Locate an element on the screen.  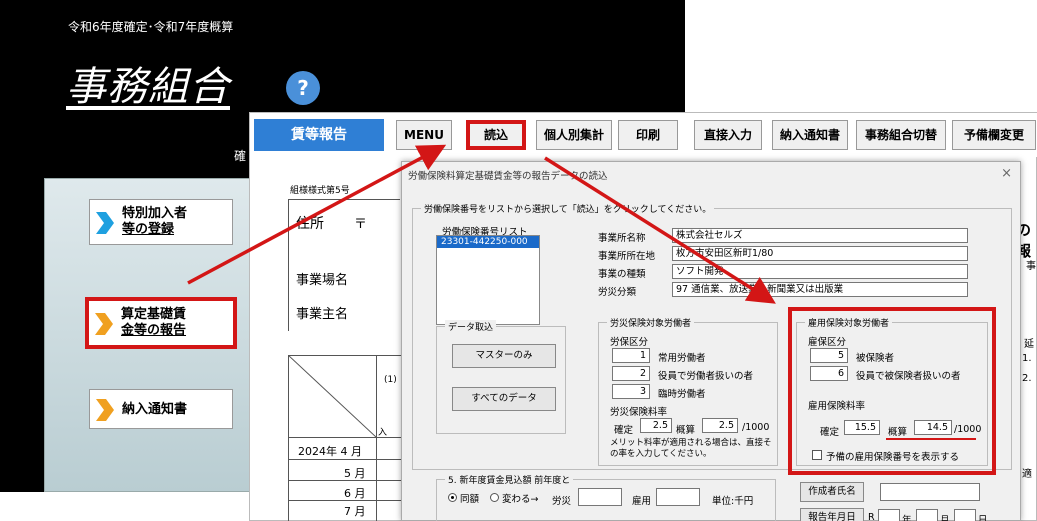
business-type-field: ソフト開発 is located at coordinates (820, 271).